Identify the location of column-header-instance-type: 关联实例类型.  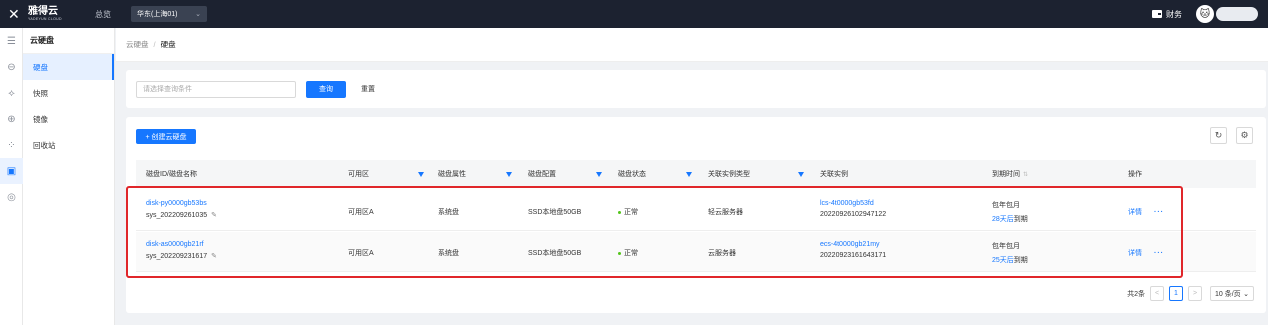
(729, 174).